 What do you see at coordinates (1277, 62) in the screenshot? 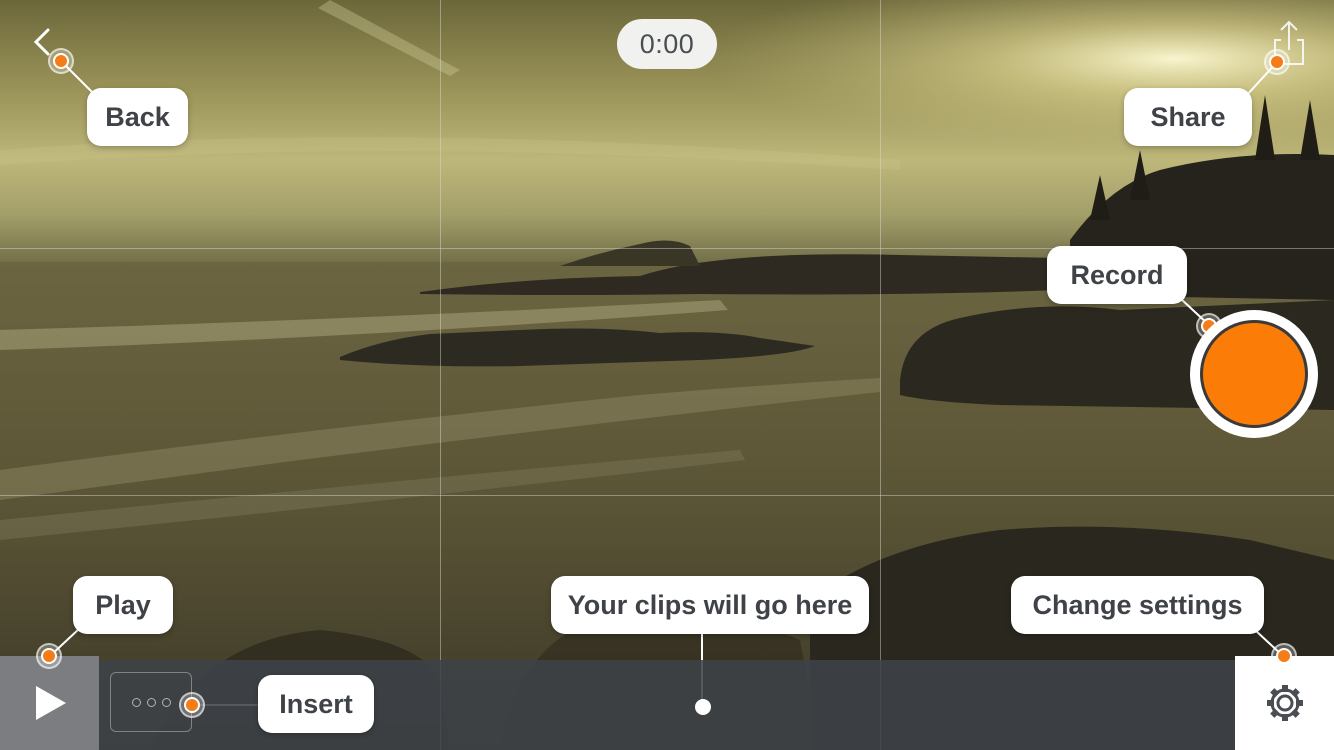
I see `hint-dot-share` at bounding box center [1277, 62].